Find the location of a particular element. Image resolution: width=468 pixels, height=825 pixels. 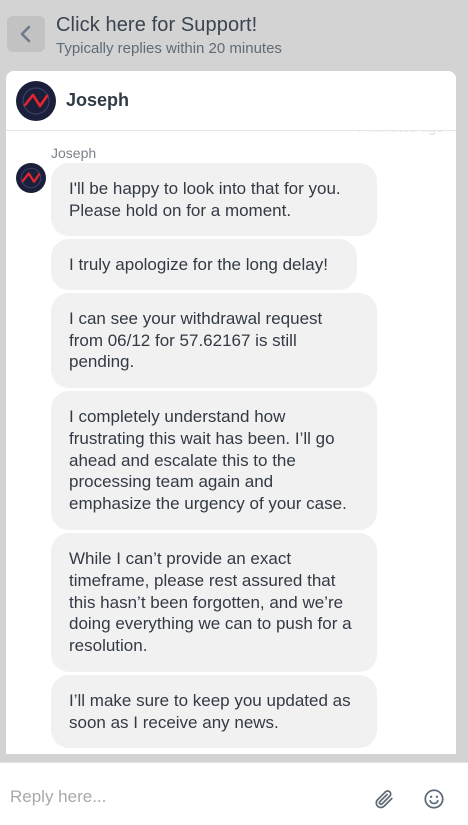

back-button is located at coordinates (26, 34).